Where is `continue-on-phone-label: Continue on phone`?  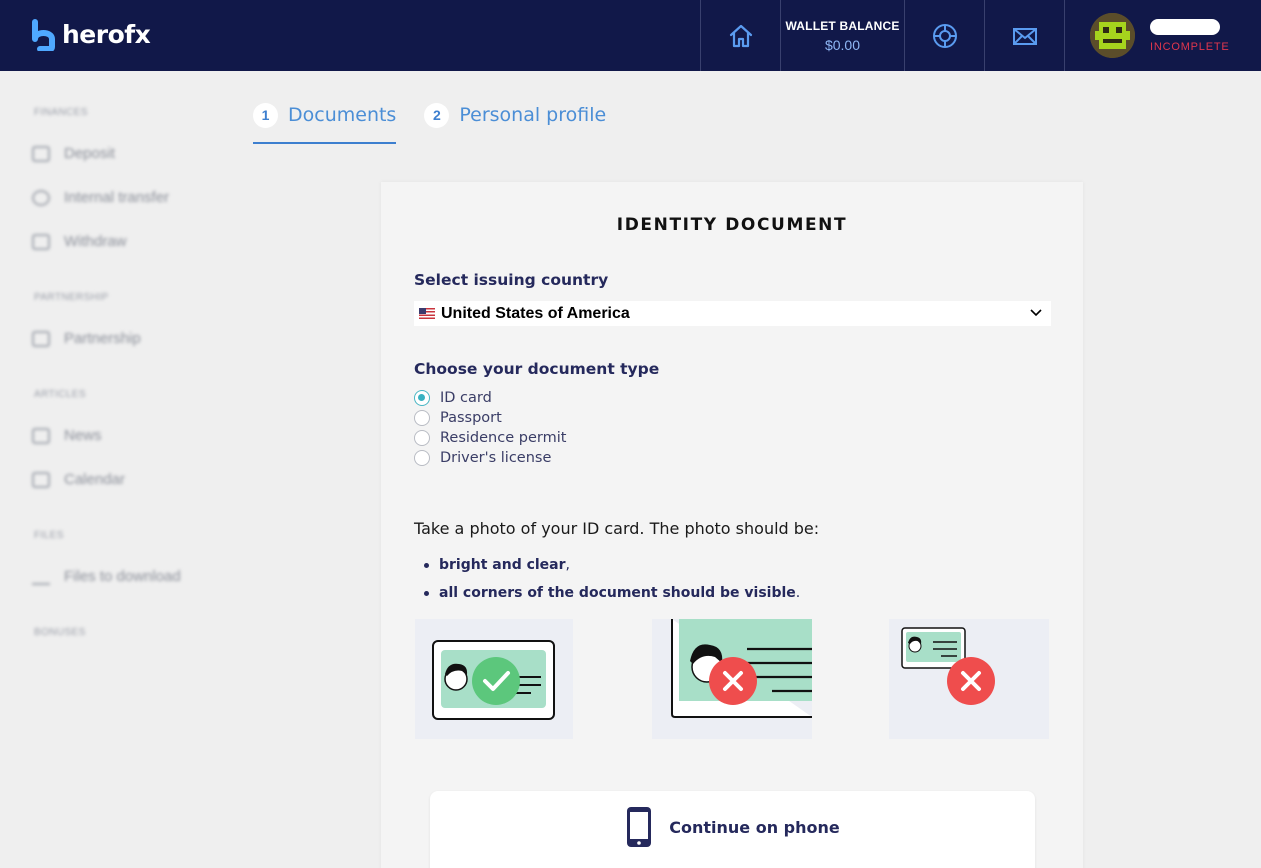 continue-on-phone-label: Continue on phone is located at coordinates (754, 827).